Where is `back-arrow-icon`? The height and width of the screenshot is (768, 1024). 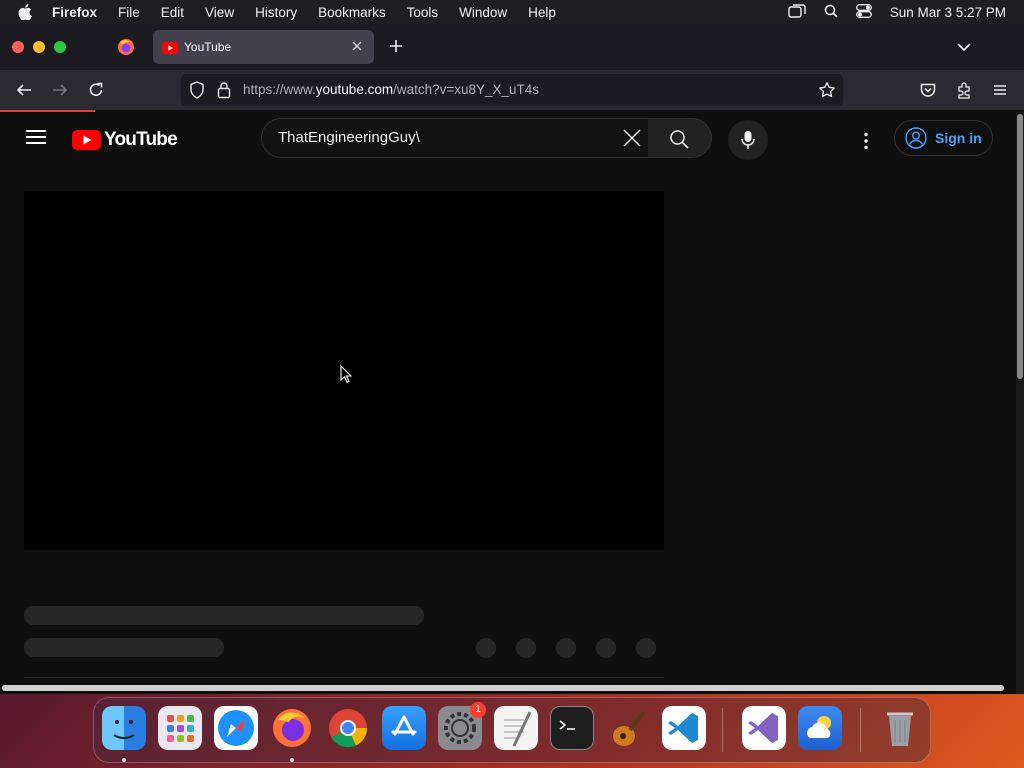 back-arrow-icon is located at coordinates (24, 90).